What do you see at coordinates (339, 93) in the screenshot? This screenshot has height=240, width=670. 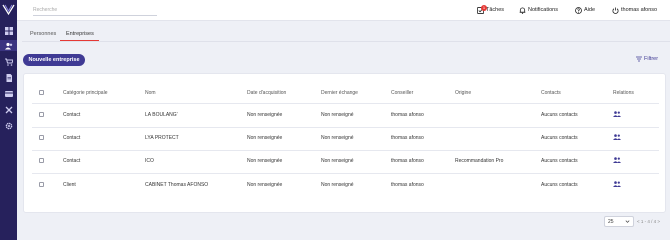 I see `header-last-exchange: Dernier échange` at bounding box center [339, 93].